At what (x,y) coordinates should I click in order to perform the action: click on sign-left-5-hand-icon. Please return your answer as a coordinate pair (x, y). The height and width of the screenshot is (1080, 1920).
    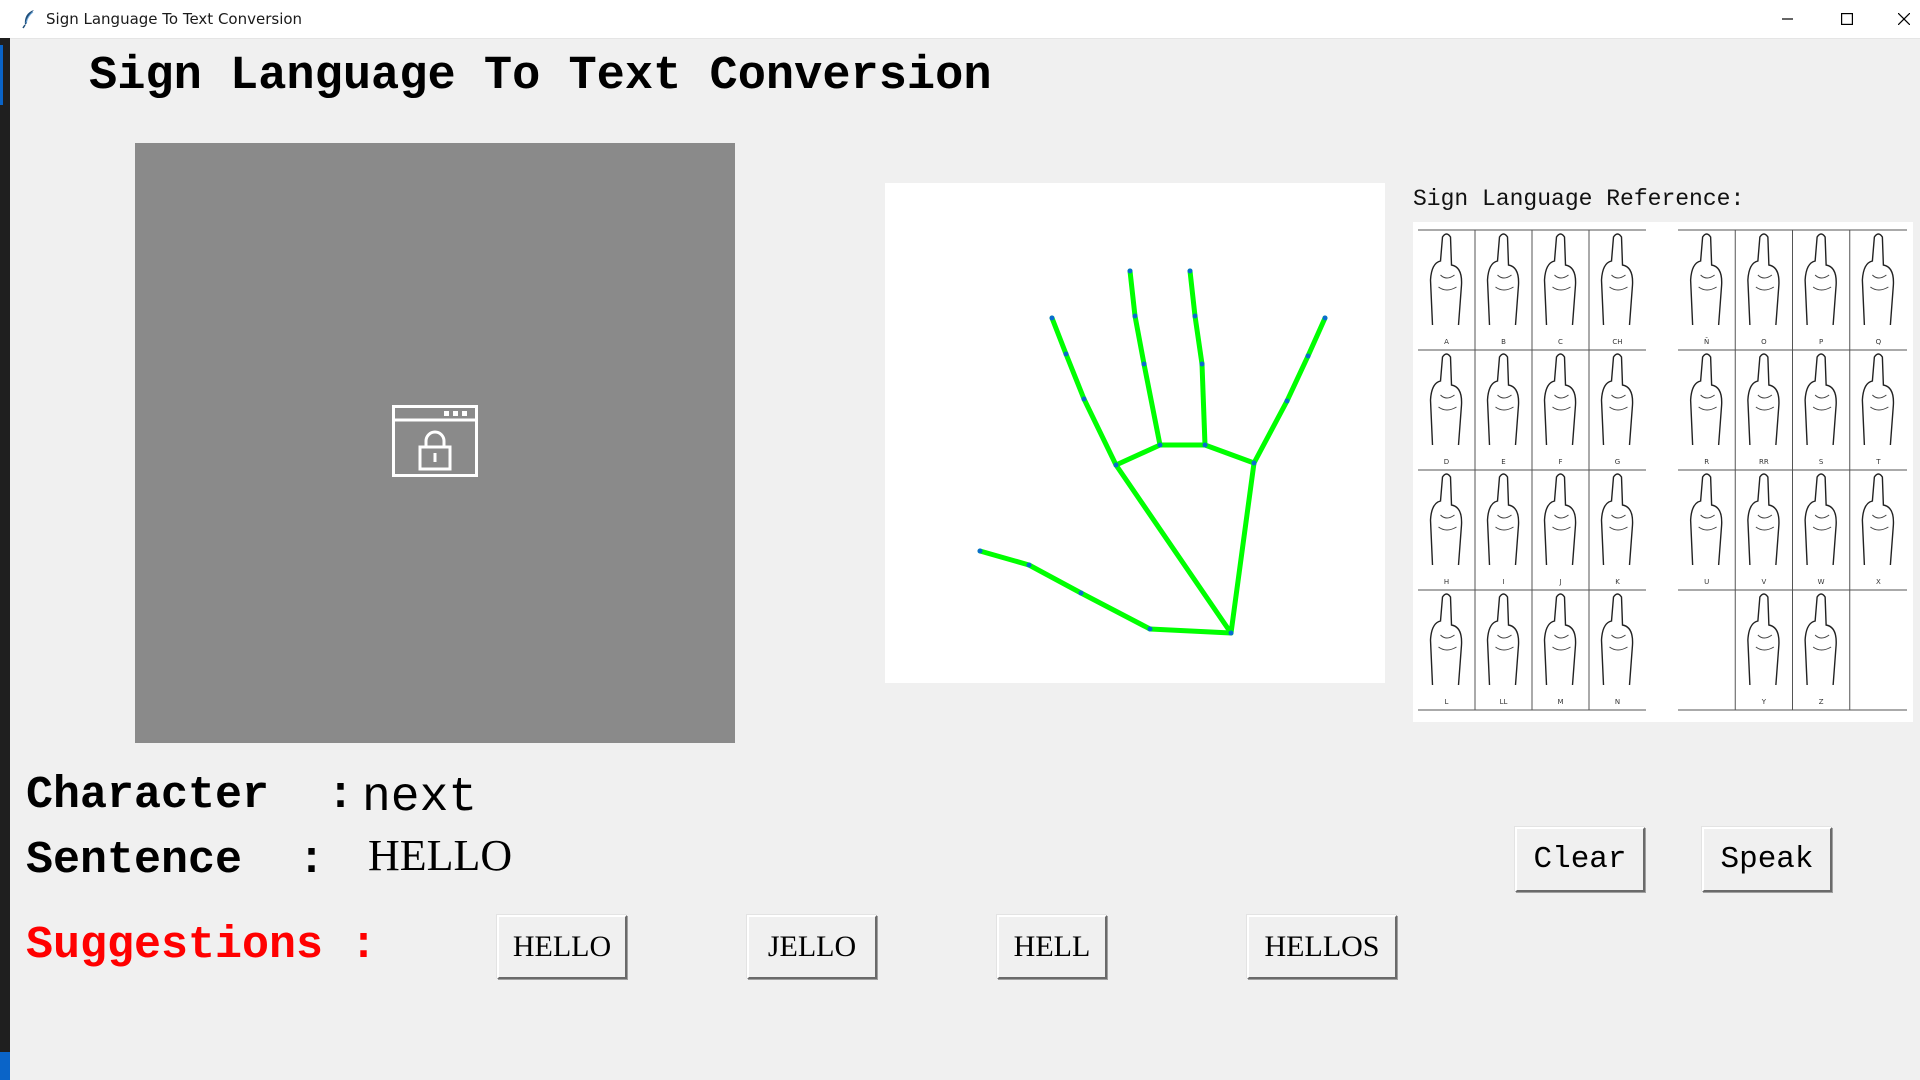
    Looking at the image, I should click on (1503, 399).